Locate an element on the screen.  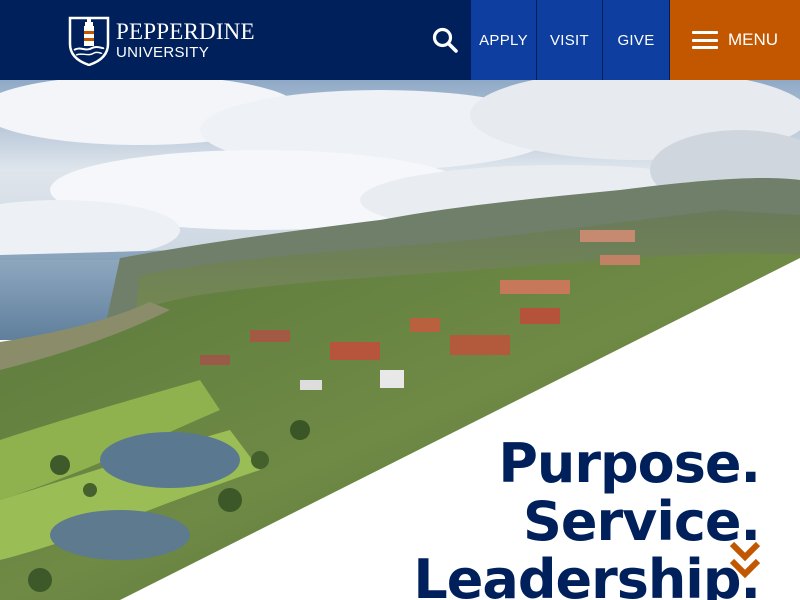
menu-label: MENU is located at coordinates (753, 39).